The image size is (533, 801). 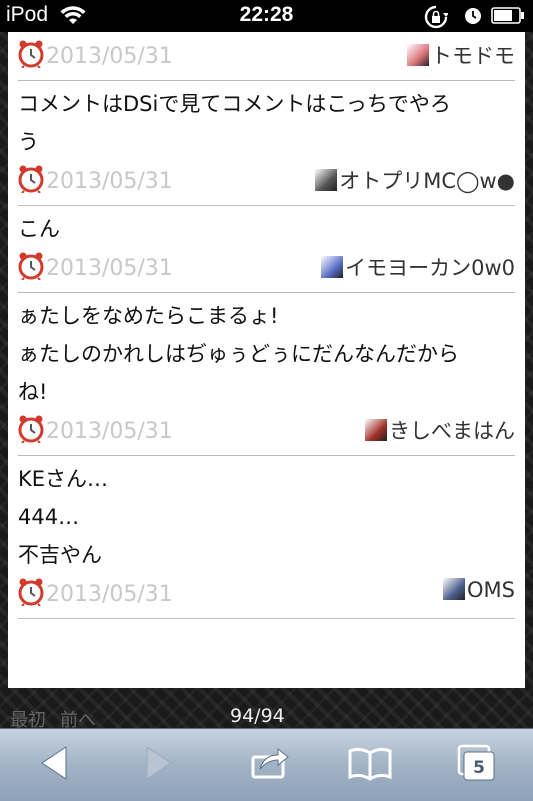 What do you see at coordinates (508, 15) in the screenshot?
I see `battery-icon` at bounding box center [508, 15].